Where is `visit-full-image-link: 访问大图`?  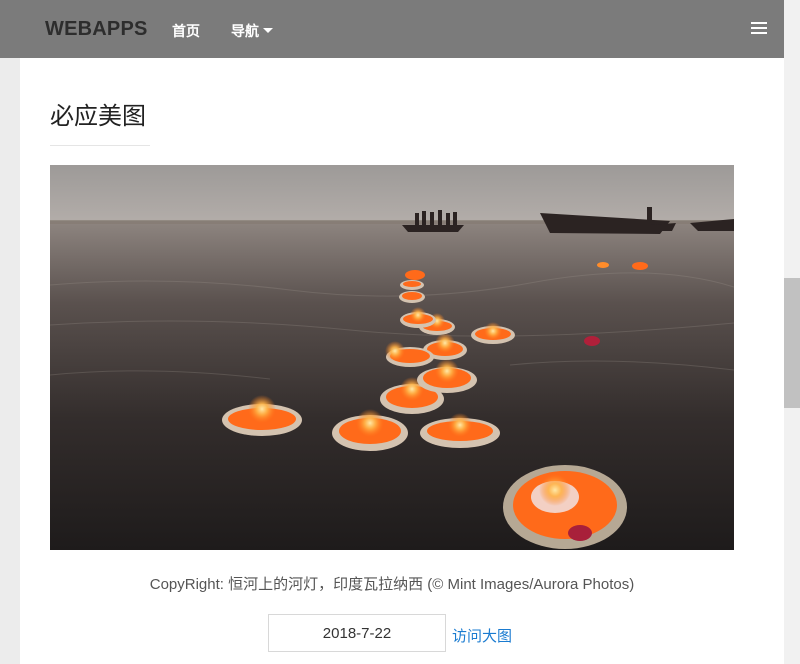 visit-full-image-link: 访问大图 is located at coordinates (482, 635).